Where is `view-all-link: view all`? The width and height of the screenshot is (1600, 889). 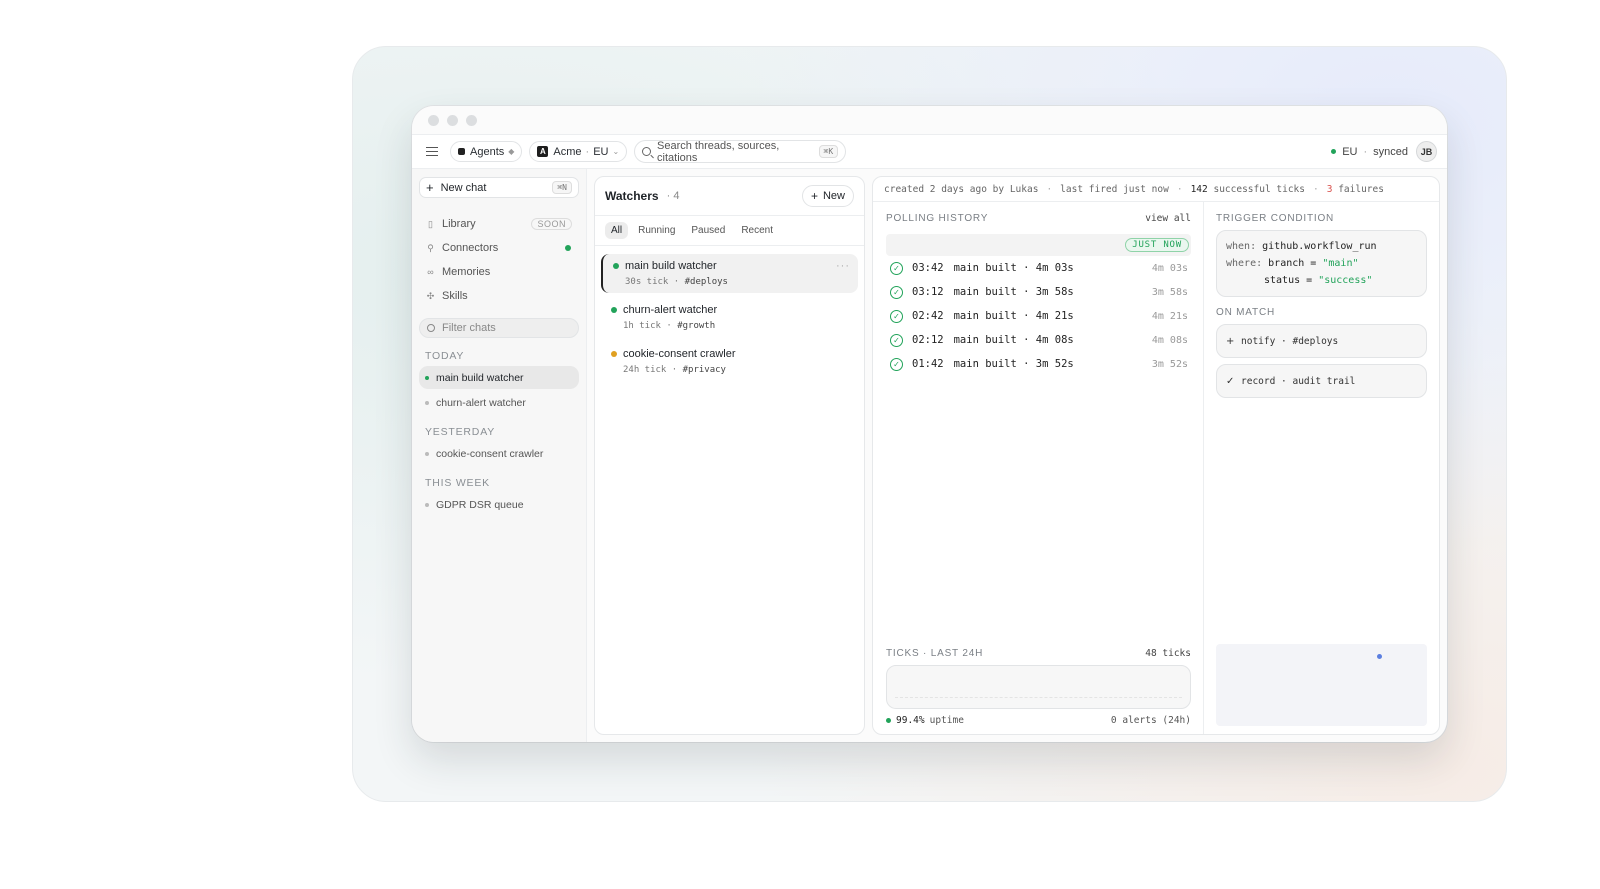
view-all-link: view all is located at coordinates (1168, 218).